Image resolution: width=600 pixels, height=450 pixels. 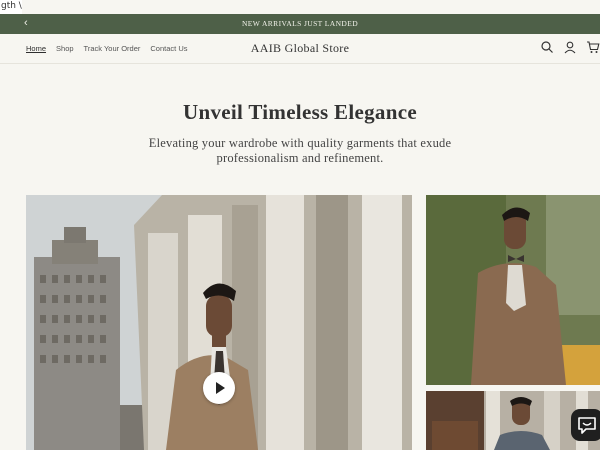 What do you see at coordinates (11, 7) in the screenshot?
I see `stray-text: gth \` at bounding box center [11, 7].